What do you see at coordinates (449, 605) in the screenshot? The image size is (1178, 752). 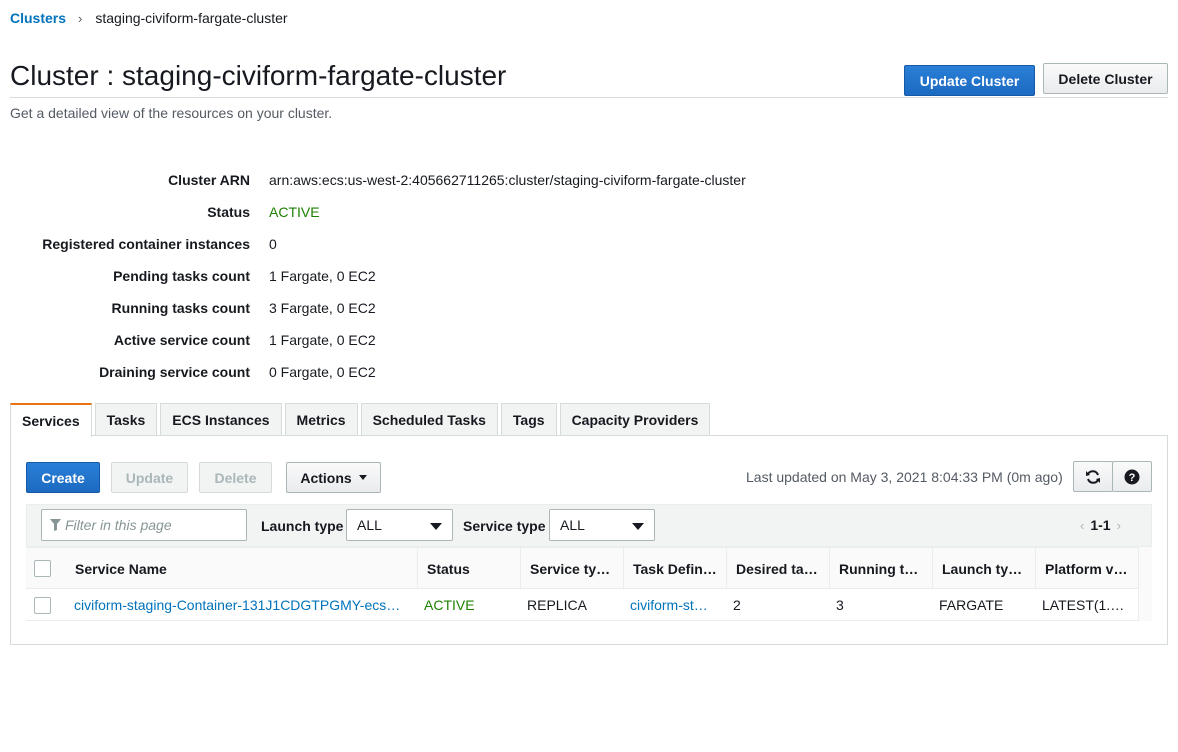 I see `service-status: ACTIVE` at bounding box center [449, 605].